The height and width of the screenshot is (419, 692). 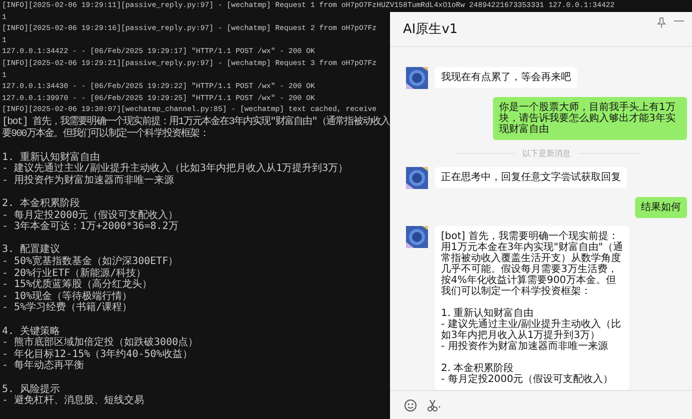 I want to click on terminal-line: - 避免杠杆、消息股、短线交易, so click(x=73, y=401).